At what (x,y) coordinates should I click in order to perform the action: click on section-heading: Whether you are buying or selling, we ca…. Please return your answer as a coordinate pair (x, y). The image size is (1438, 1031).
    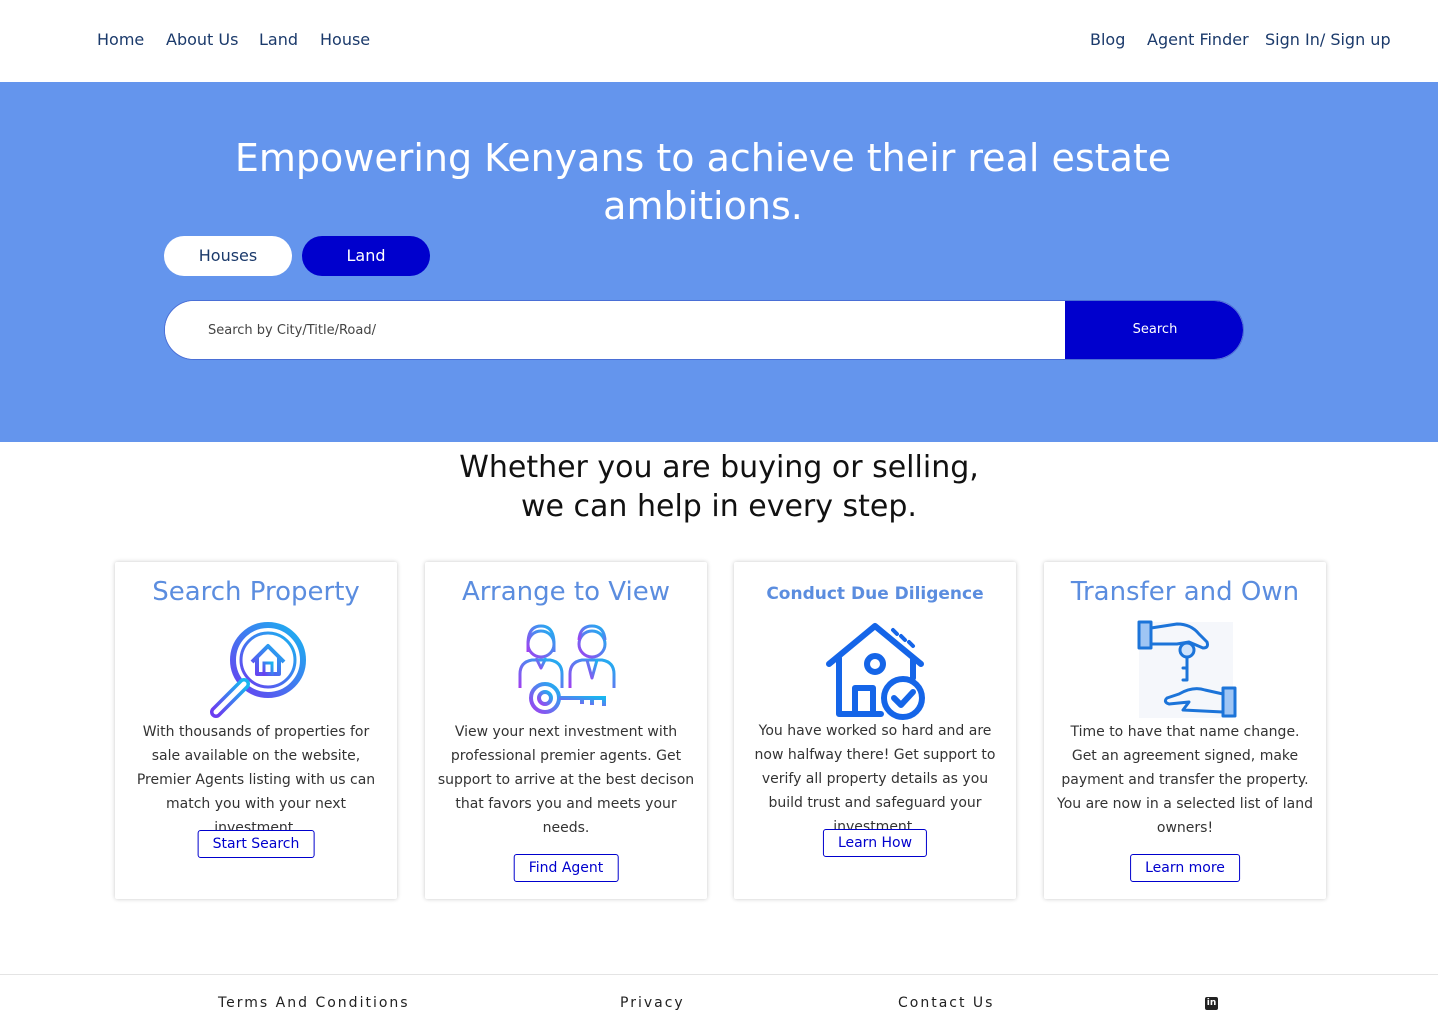
    Looking at the image, I should click on (719, 487).